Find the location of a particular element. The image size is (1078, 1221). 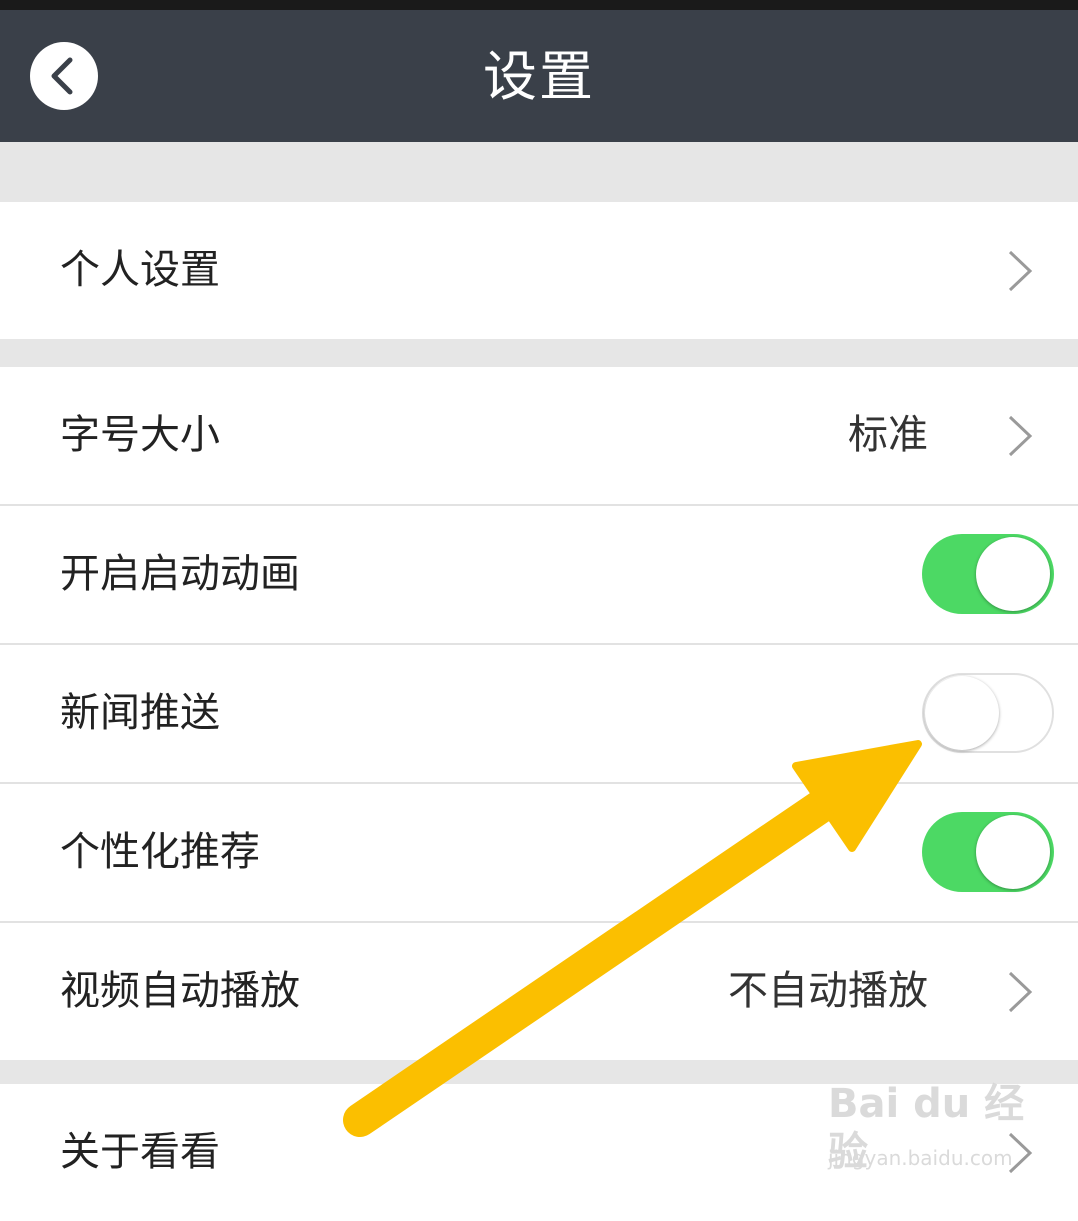

font-size-value: 标准 is located at coordinates (888, 435).